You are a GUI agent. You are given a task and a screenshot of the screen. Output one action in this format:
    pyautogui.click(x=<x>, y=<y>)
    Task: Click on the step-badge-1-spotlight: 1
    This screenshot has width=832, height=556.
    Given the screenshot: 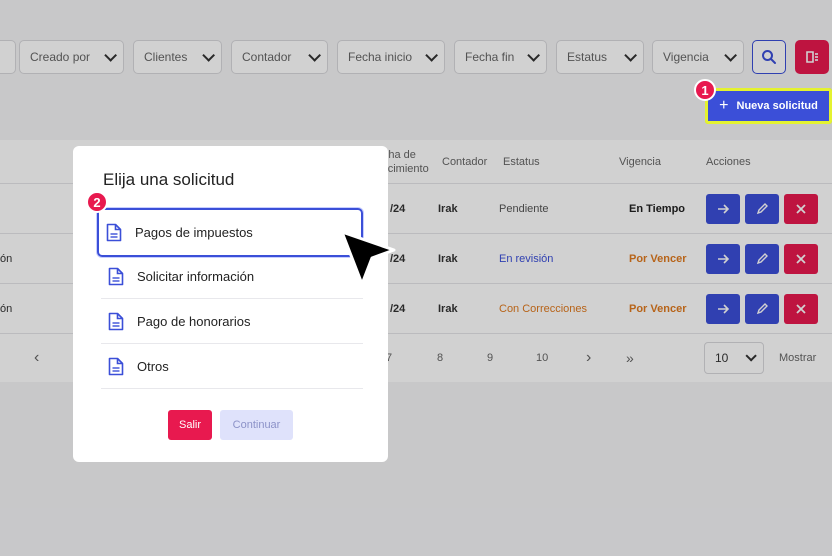 What is the action you would take?
    pyautogui.click(x=705, y=90)
    